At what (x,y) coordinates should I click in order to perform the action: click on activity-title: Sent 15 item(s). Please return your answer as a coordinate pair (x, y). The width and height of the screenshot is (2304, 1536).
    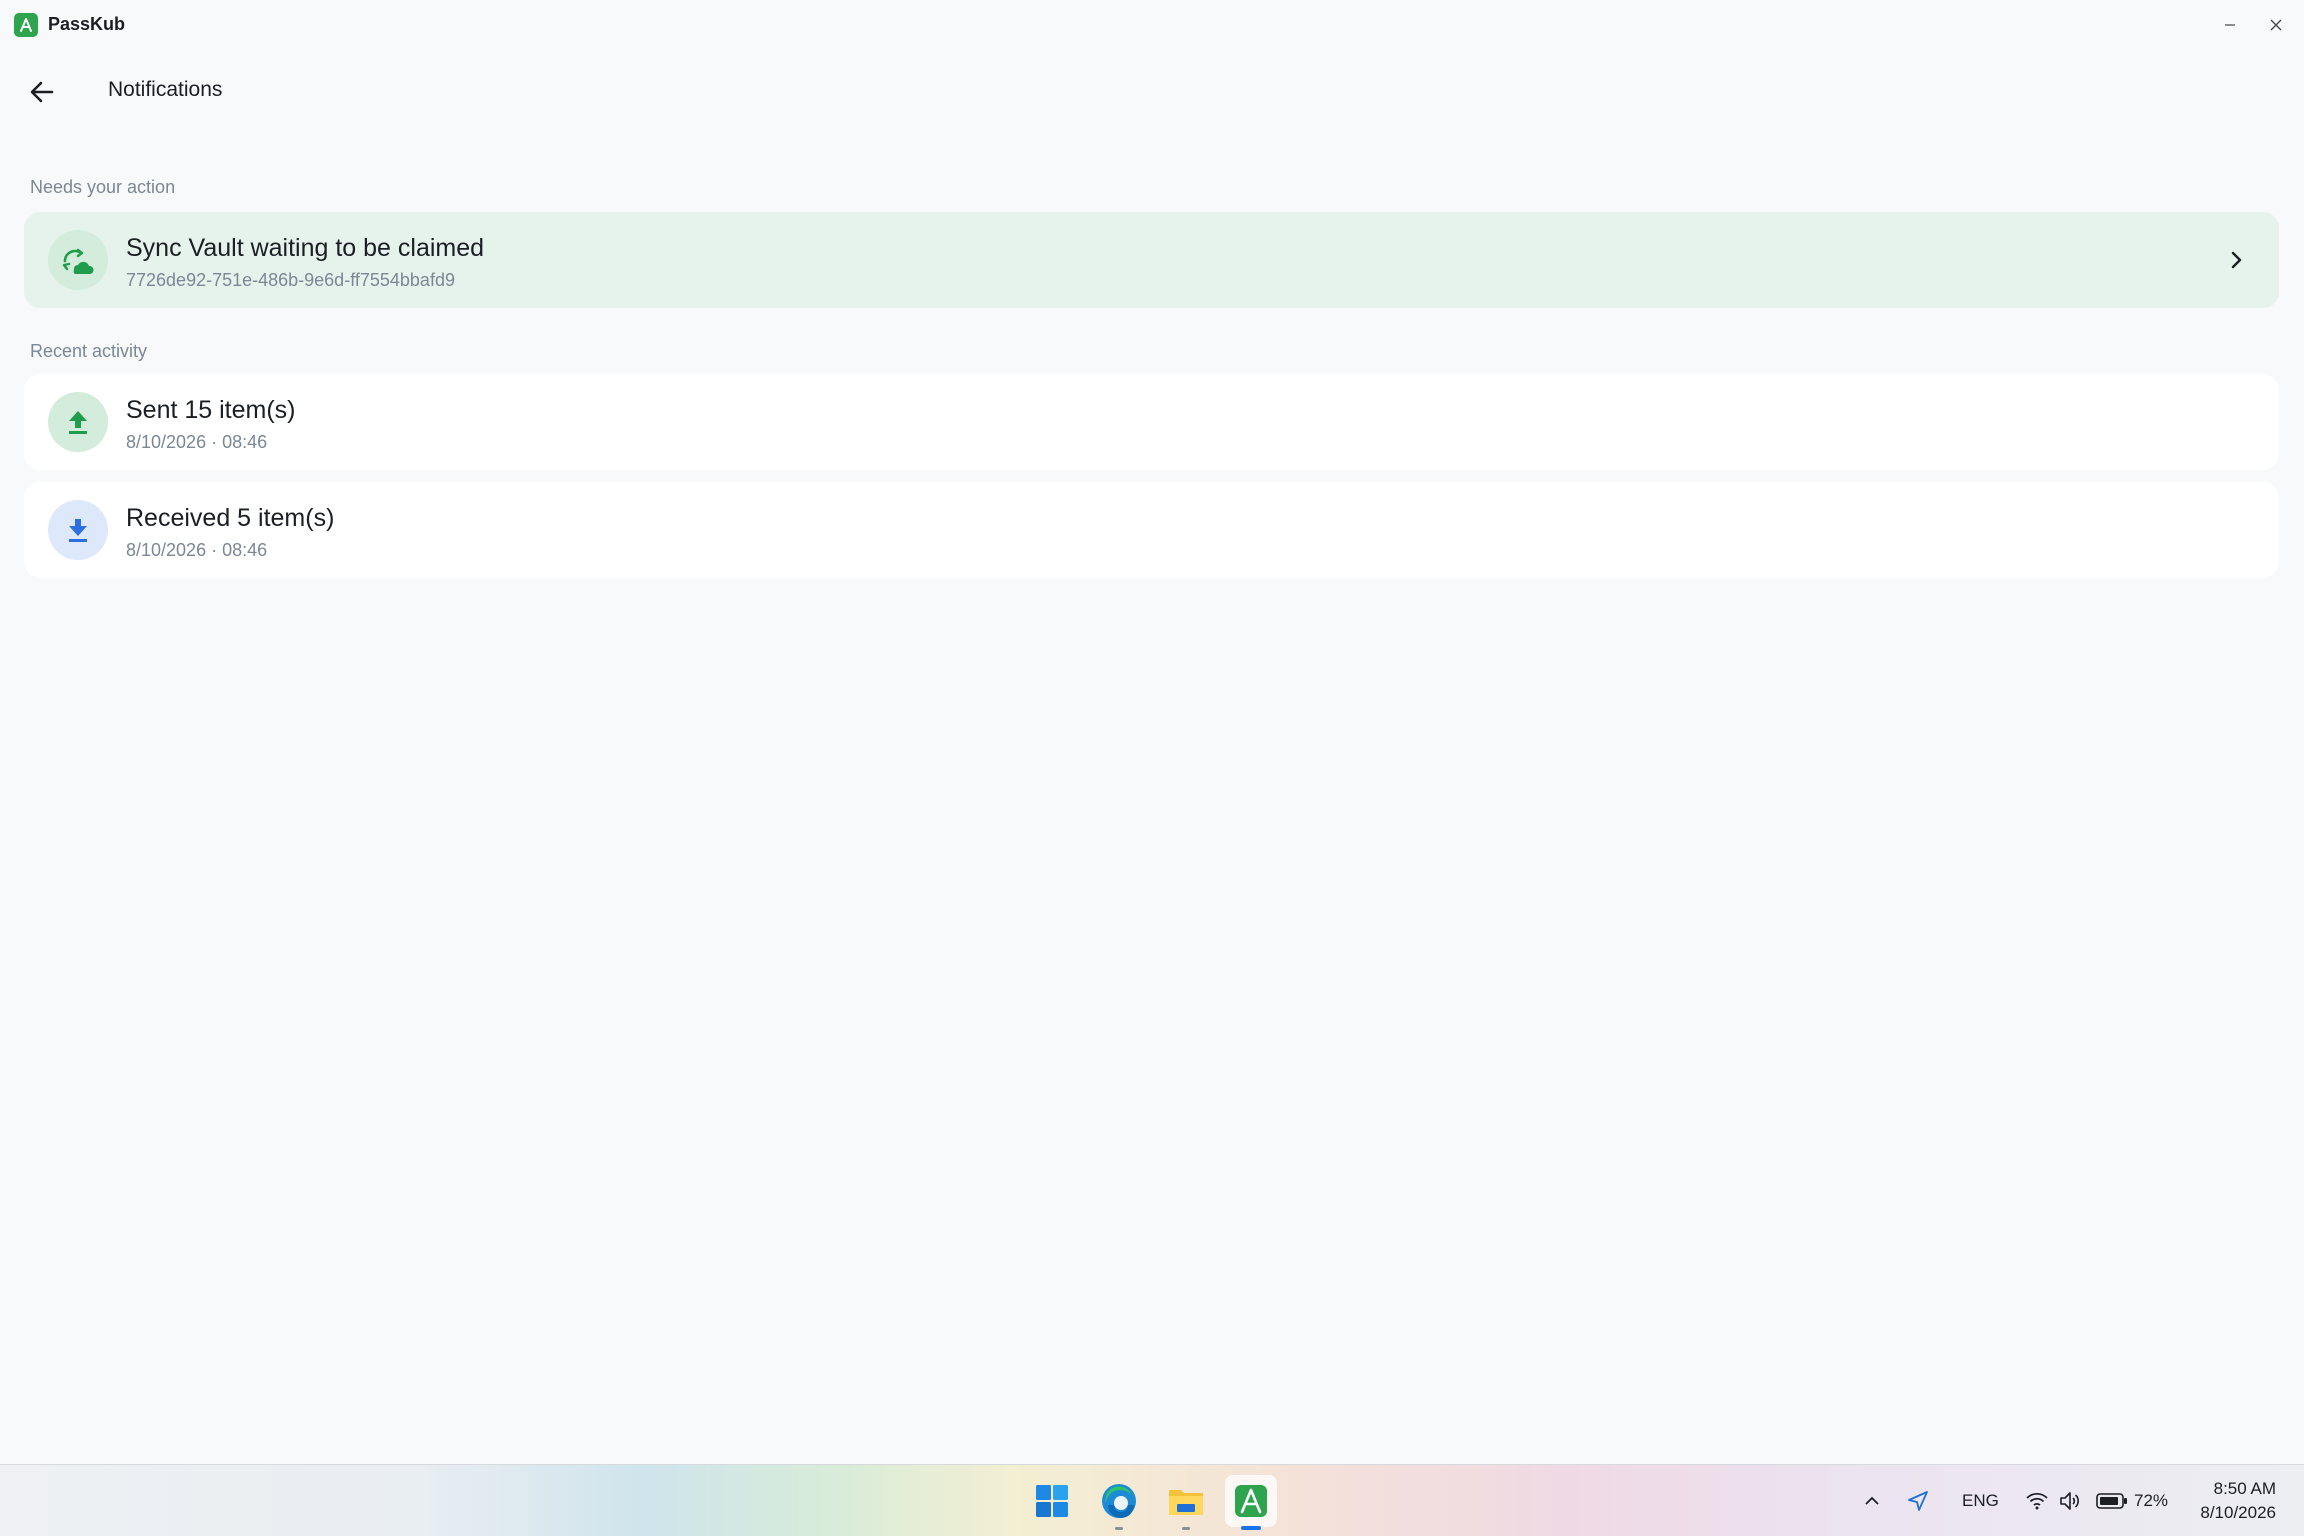
    Looking at the image, I should click on (211, 410).